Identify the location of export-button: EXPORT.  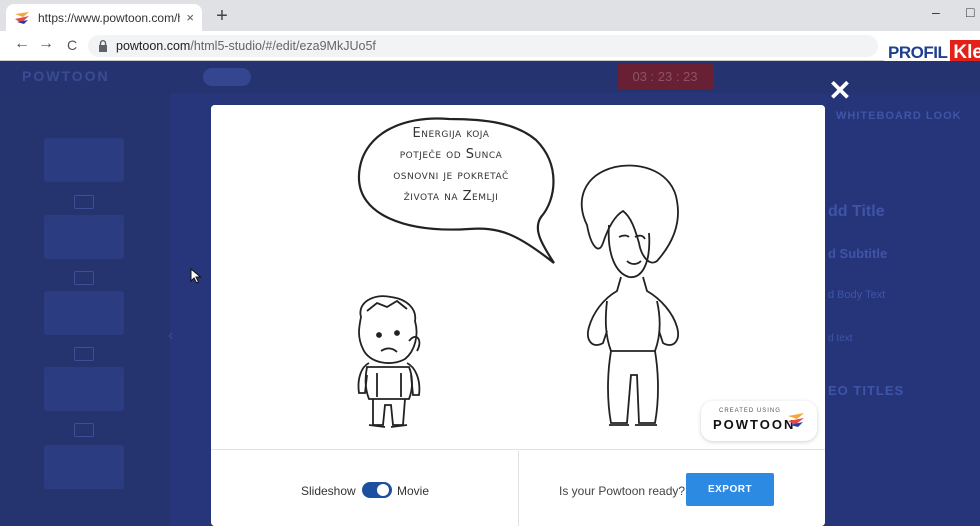
(730, 489).